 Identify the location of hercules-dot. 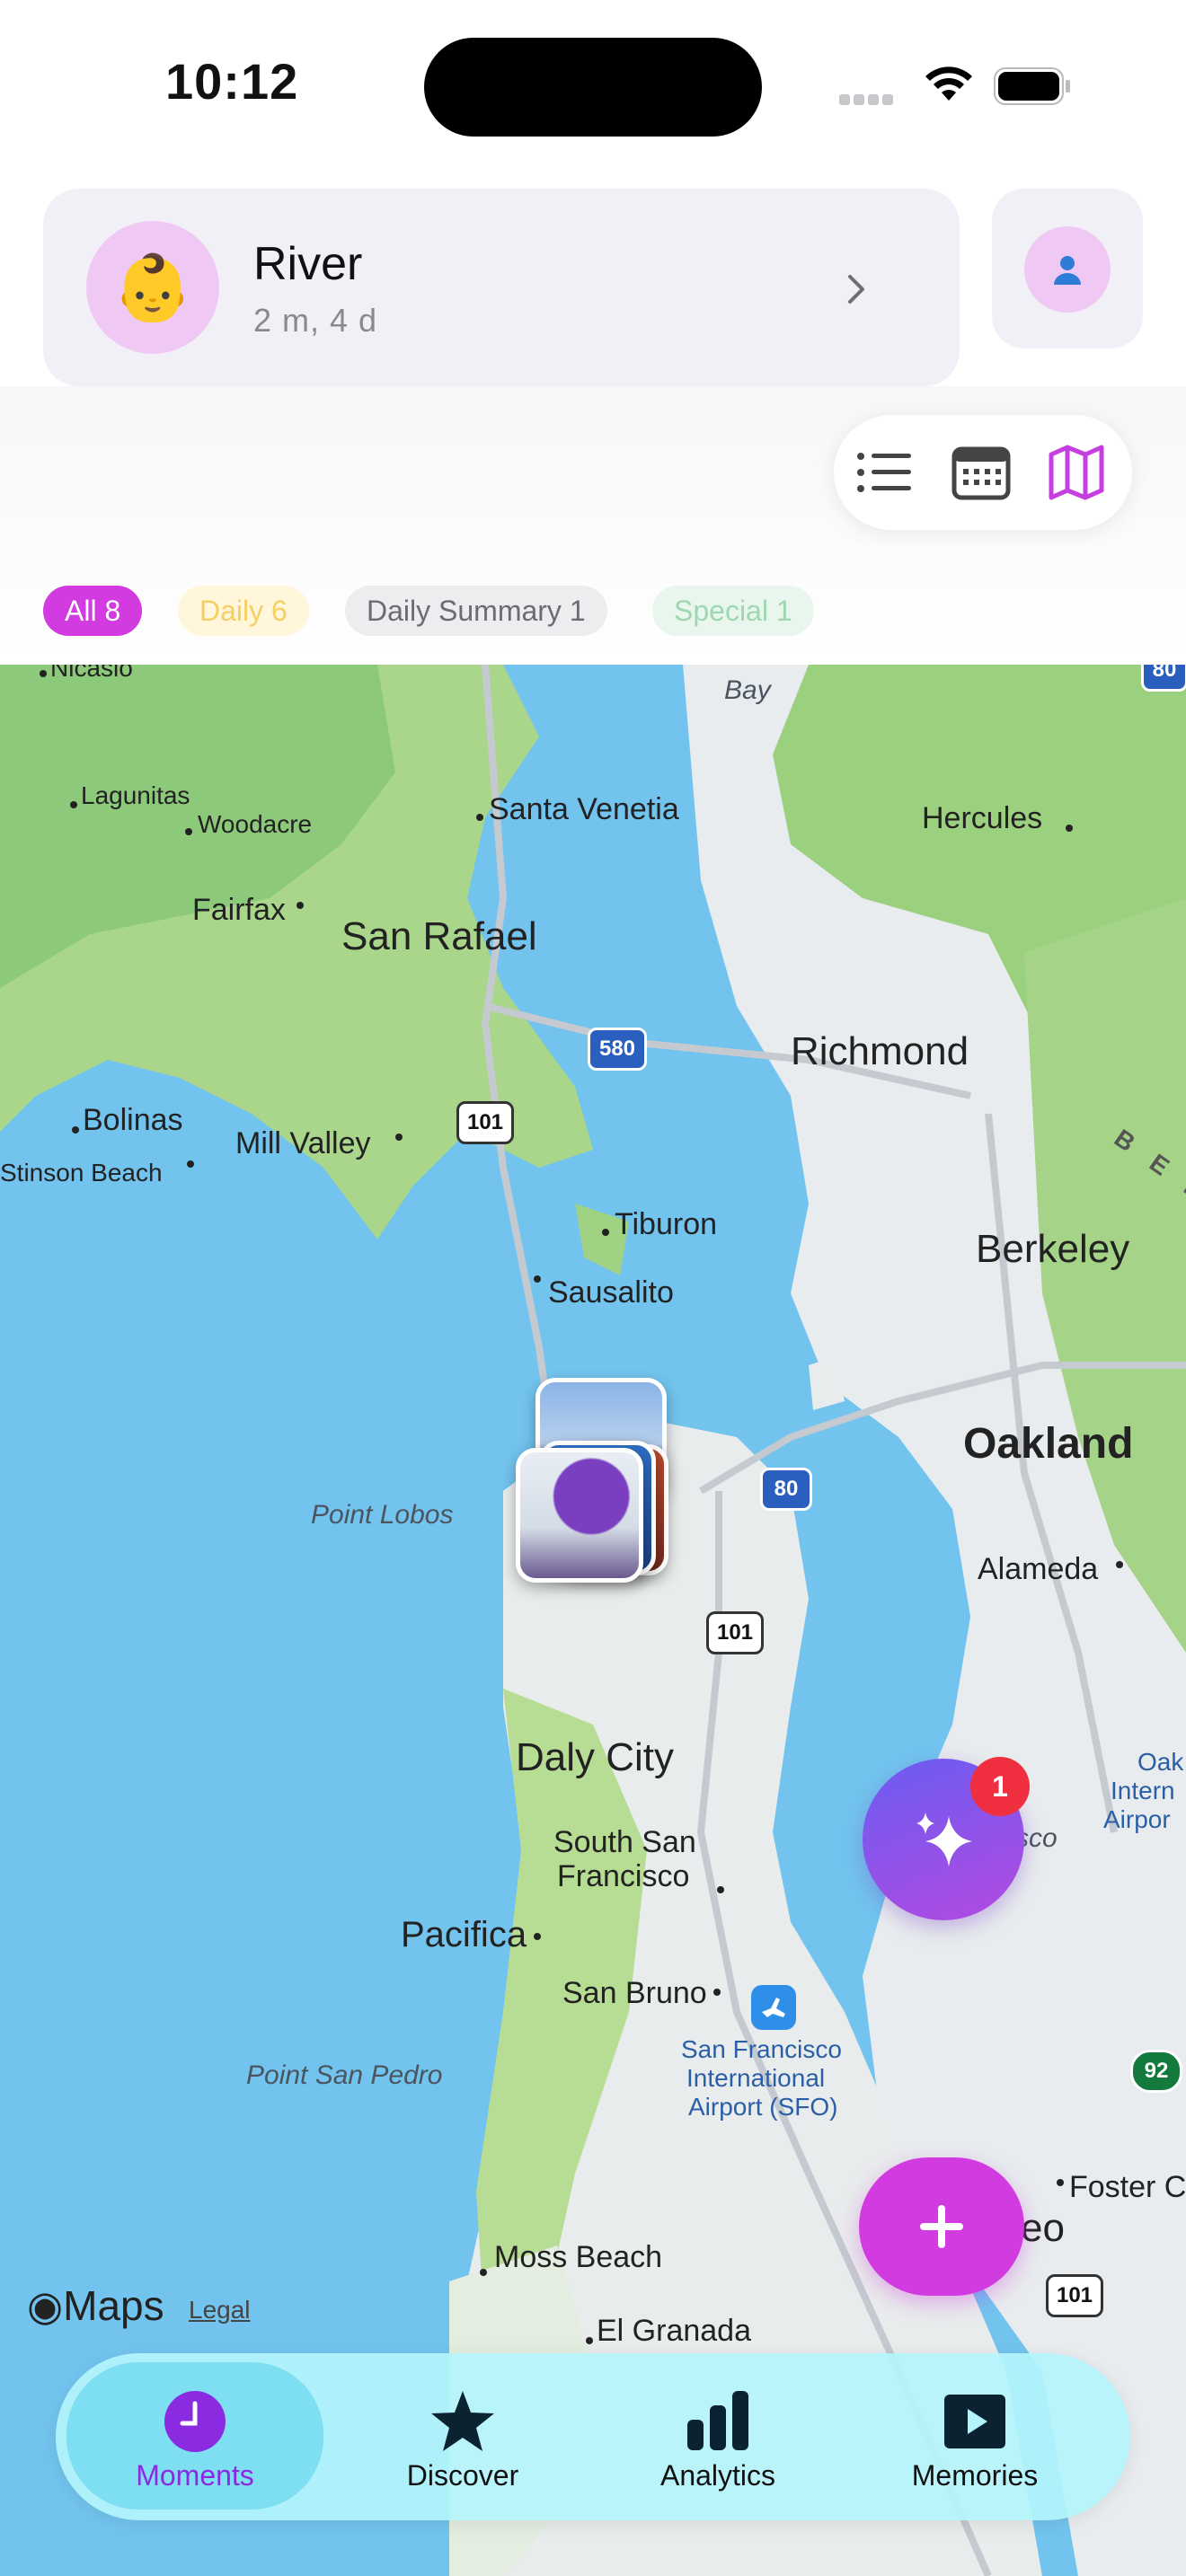
(1069, 828).